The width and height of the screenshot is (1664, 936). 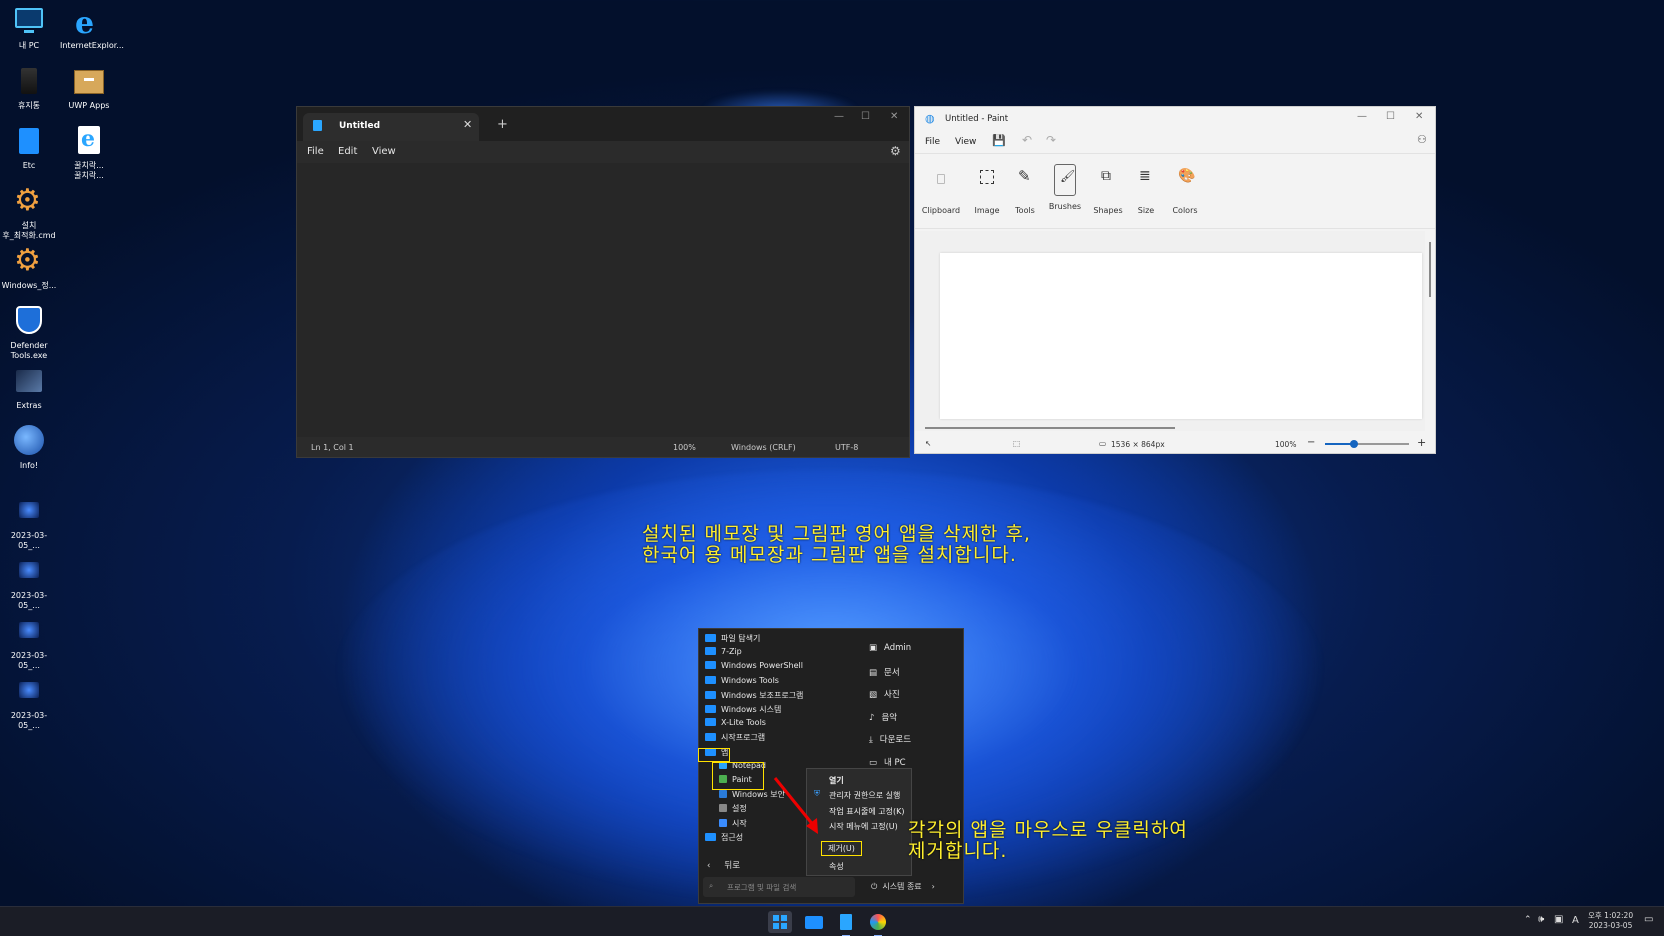 What do you see at coordinates (987, 191) in the screenshot?
I see `image-tool: Image` at bounding box center [987, 191].